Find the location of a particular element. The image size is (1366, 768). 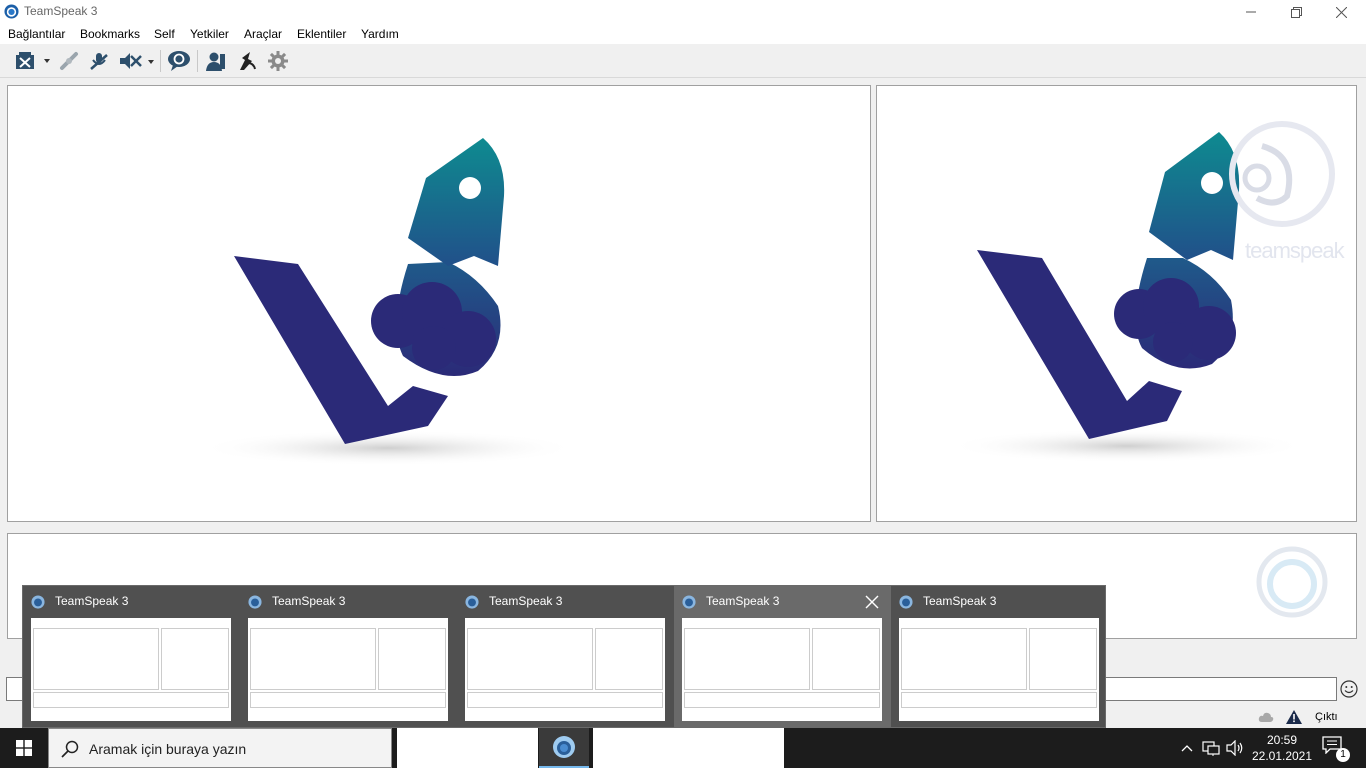

whisper-icon is located at coordinates (248, 61).